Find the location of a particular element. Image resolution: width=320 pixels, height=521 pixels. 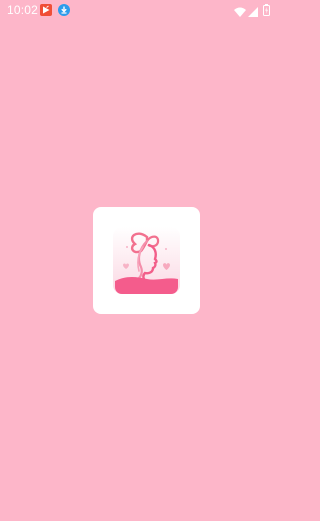

status-bar: 10:02 is located at coordinates (146, 10).